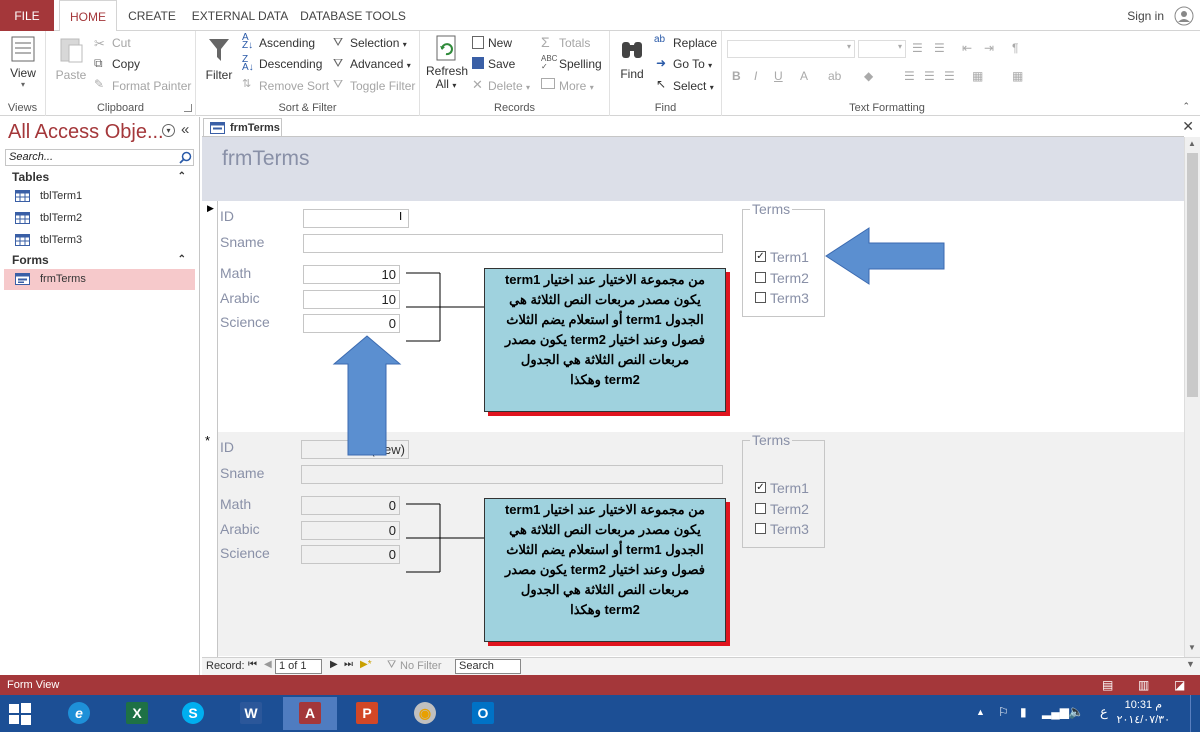  Describe the element at coordinates (1076, 712) in the screenshot. I see `speaker-icon: 🔈` at that location.